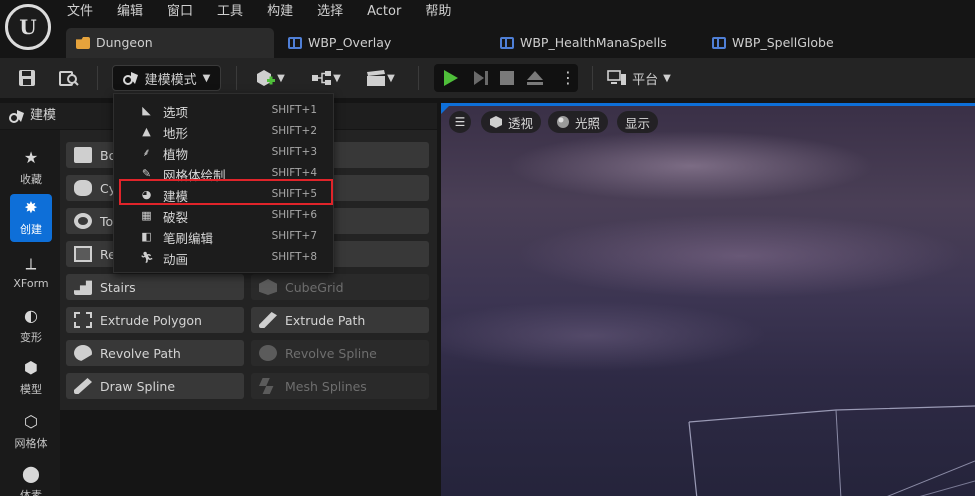  What do you see at coordinates (124, 42) in the screenshot?
I see `tab-label: Dungeon` at bounding box center [124, 42].